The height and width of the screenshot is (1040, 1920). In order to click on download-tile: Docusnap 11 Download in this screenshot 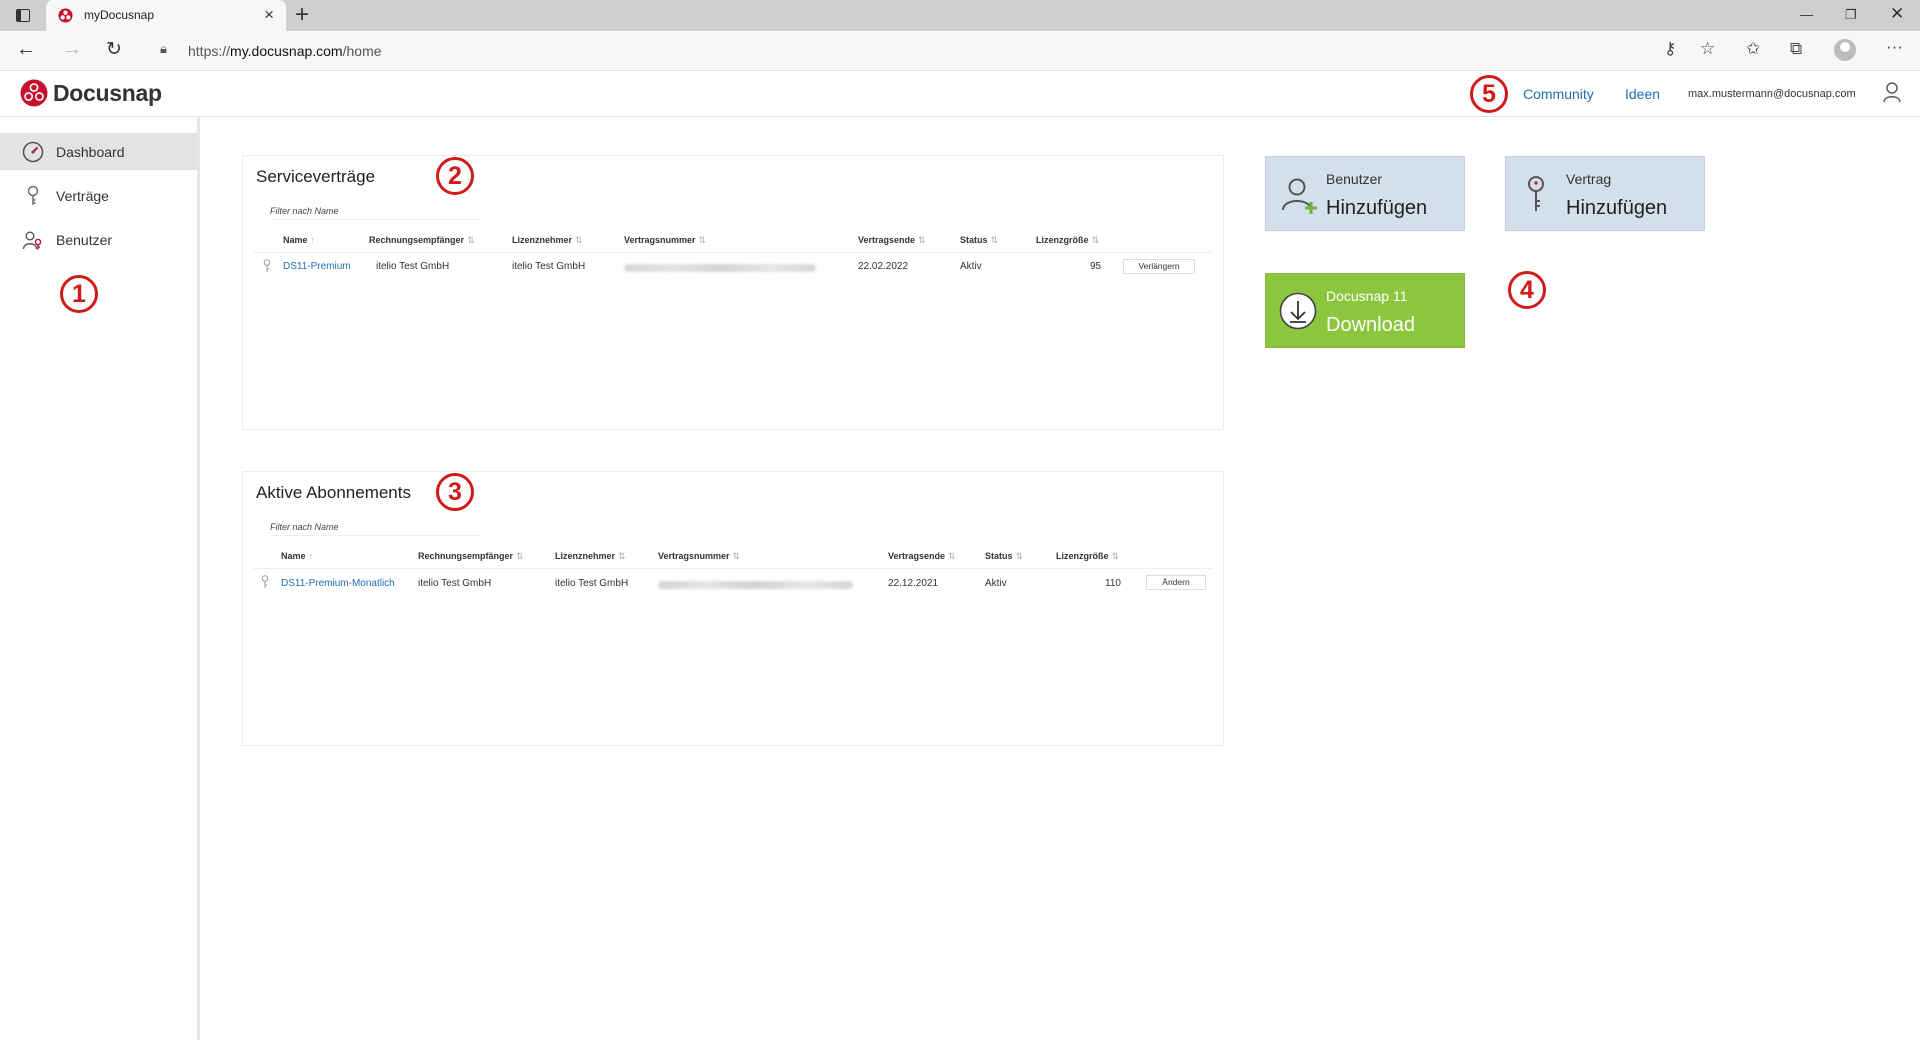, I will do `click(1365, 310)`.